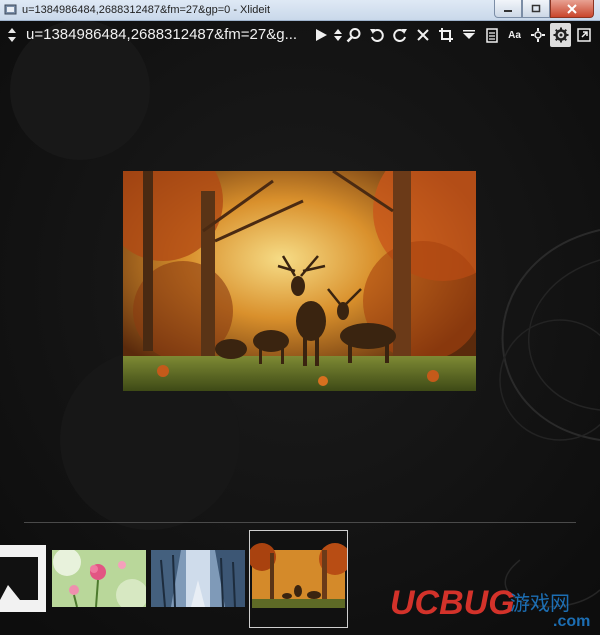 Image resolution: width=600 pixels, height=635 pixels. What do you see at coordinates (300, 35) in the screenshot?
I see `viewer-toolbar: u=1384986484,2688312487&fm=27&g... Aa` at bounding box center [300, 35].